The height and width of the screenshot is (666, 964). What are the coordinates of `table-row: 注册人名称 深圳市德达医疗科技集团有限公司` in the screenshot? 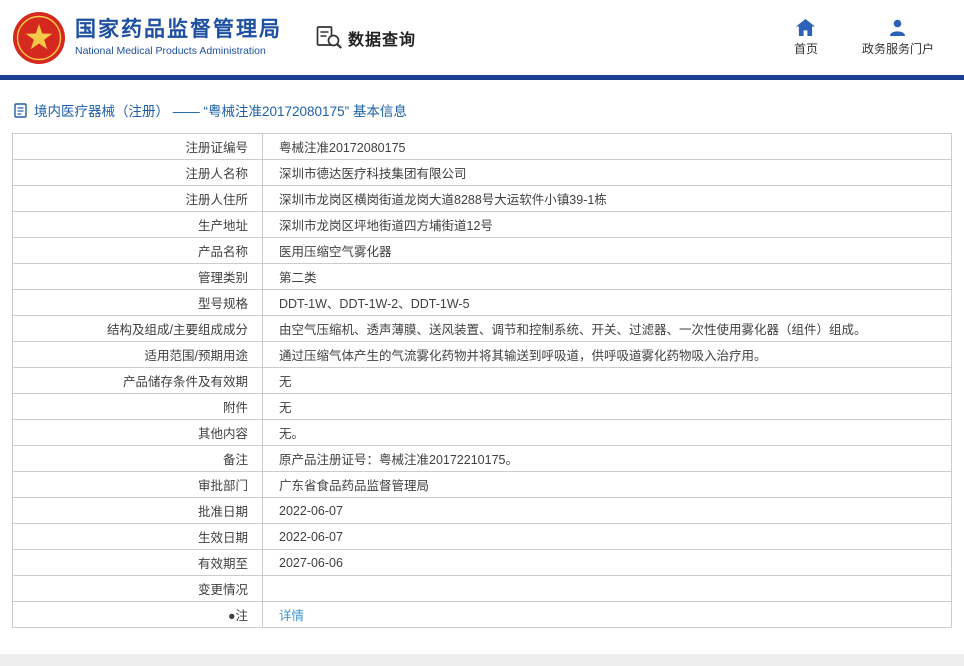 It's located at (482, 172).